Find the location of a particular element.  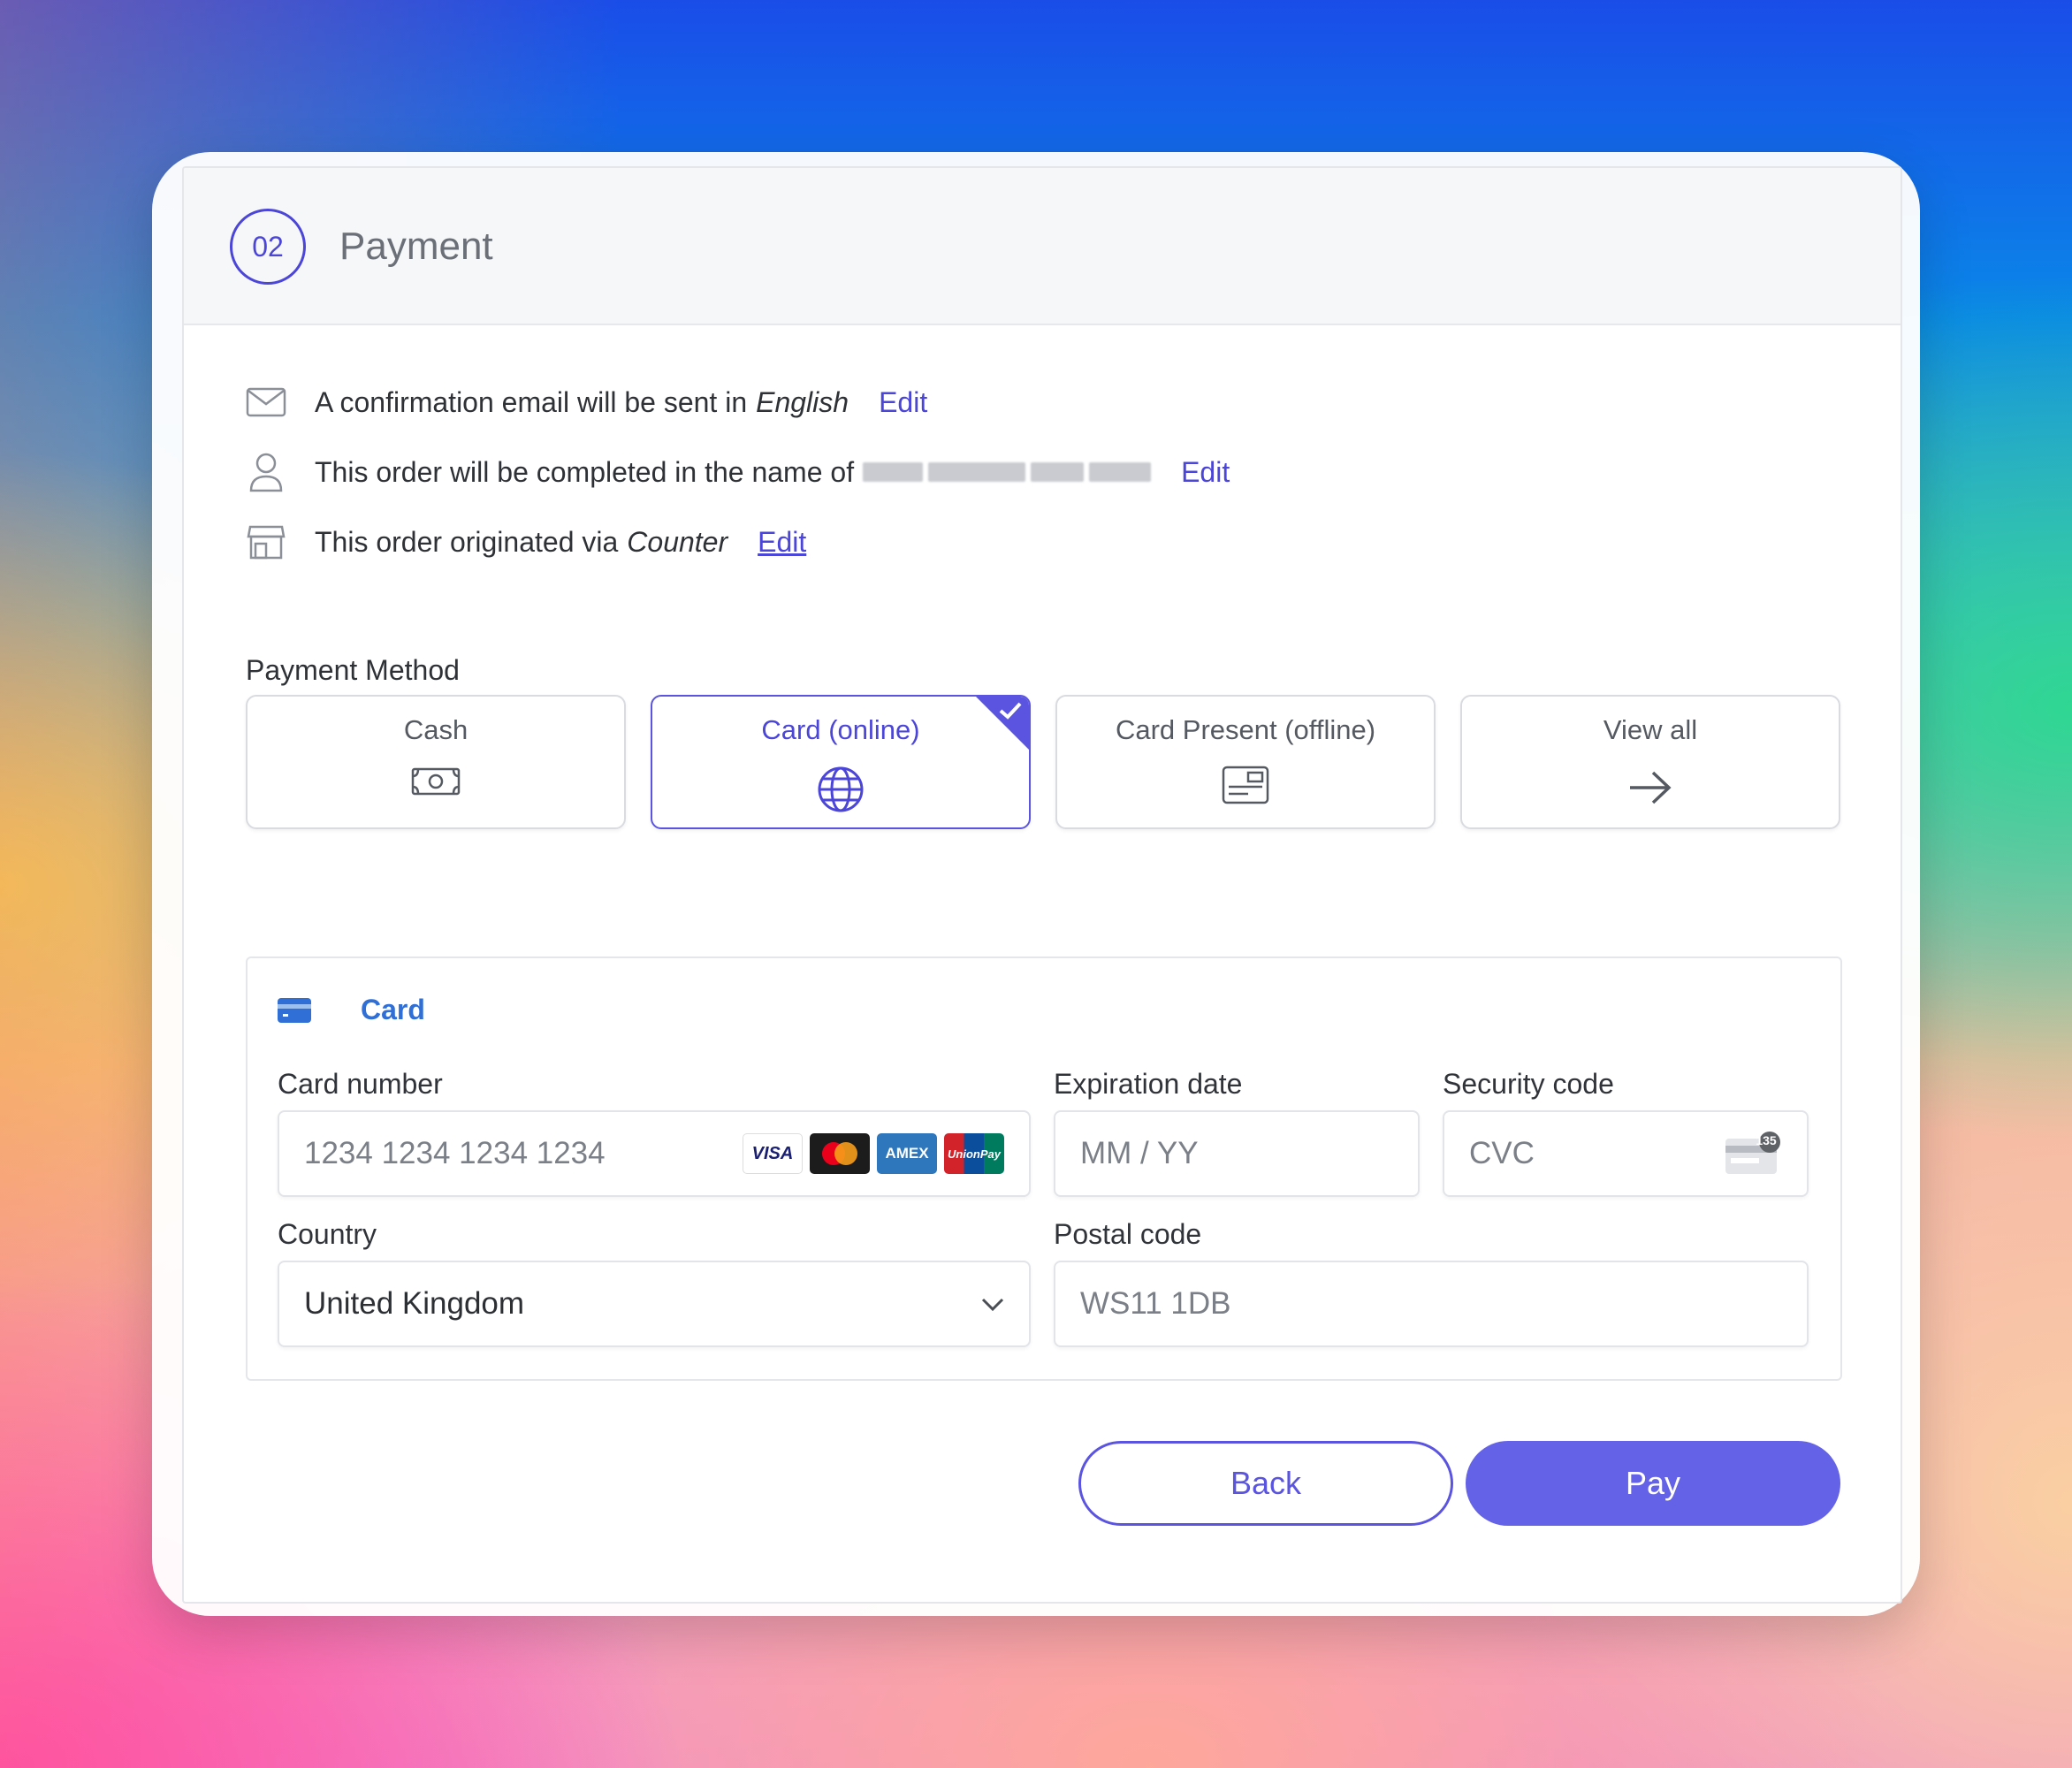

payment-option-cash: Cash is located at coordinates (436, 762).